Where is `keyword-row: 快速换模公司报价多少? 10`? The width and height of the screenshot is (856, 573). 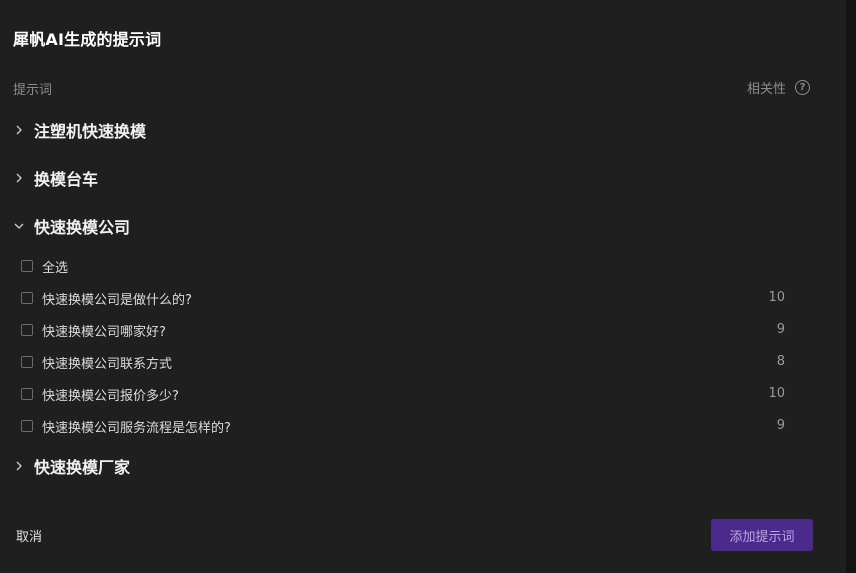
keyword-row: 快速换模公司报价多少? 10 is located at coordinates (403, 394).